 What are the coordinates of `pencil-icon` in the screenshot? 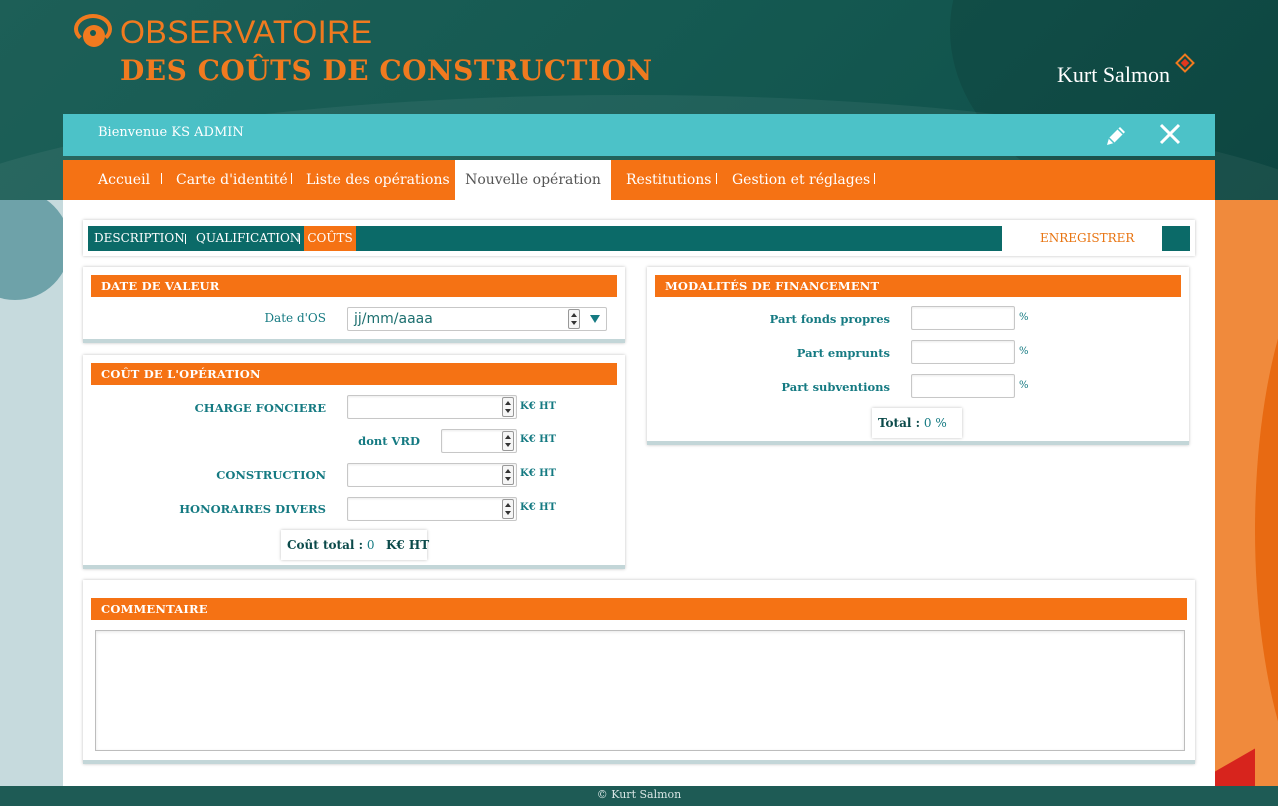 It's located at (1116, 136).